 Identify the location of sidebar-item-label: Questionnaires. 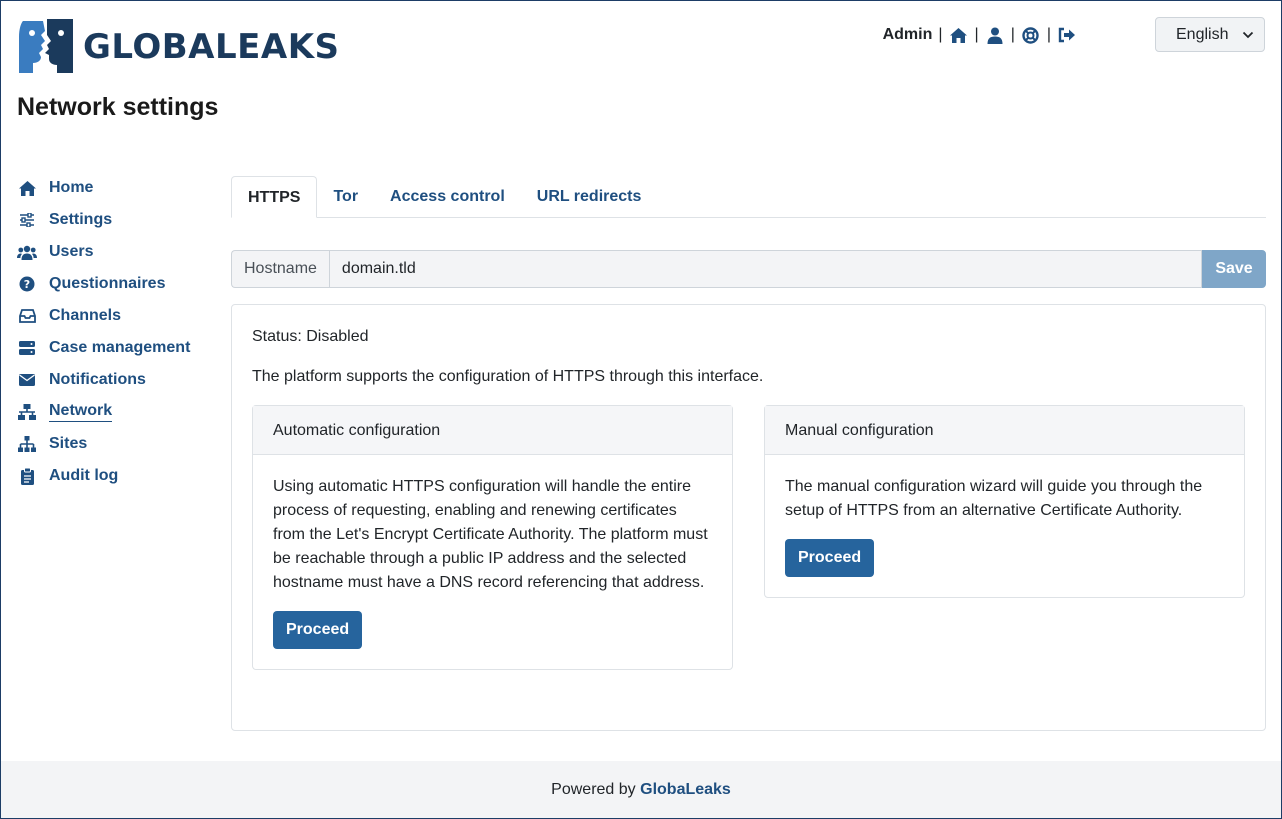
(107, 283).